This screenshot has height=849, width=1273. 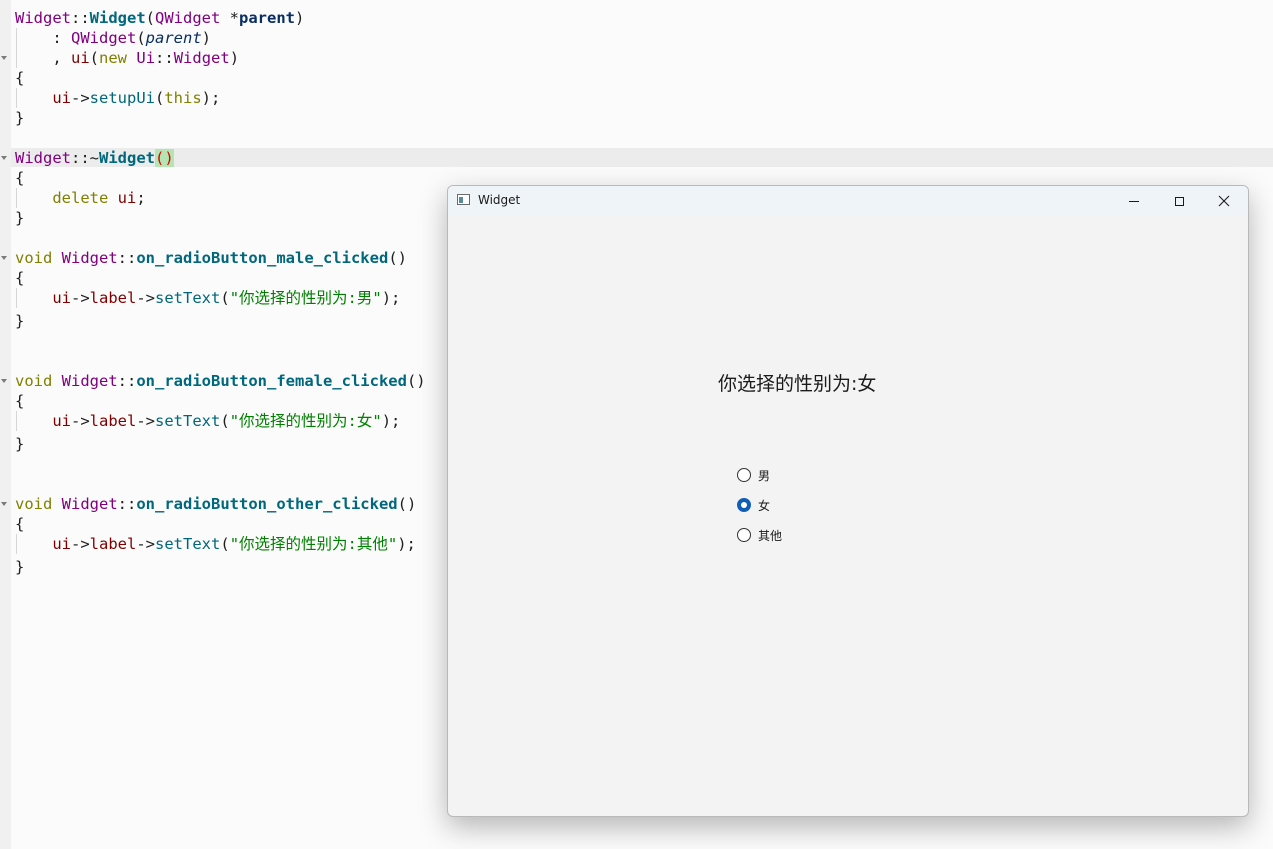 I want to click on radio-label: 其他, so click(x=770, y=535).